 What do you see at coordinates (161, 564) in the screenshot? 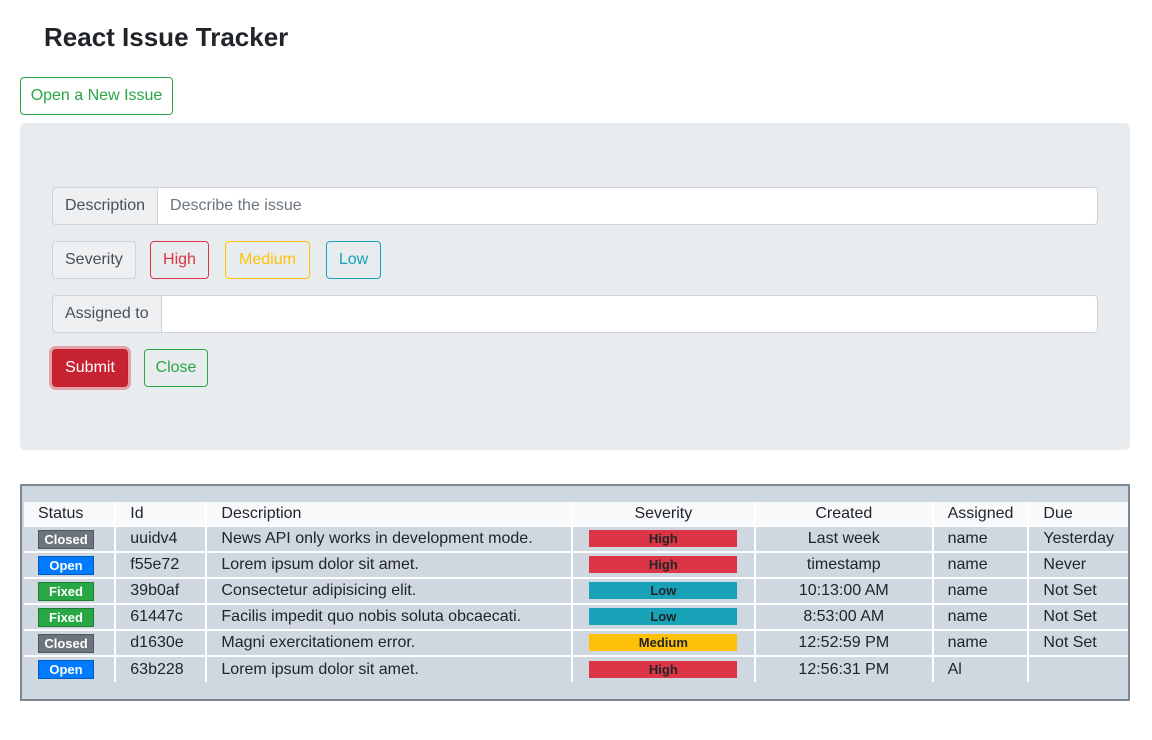
I see `id-cell: f55e72` at bounding box center [161, 564].